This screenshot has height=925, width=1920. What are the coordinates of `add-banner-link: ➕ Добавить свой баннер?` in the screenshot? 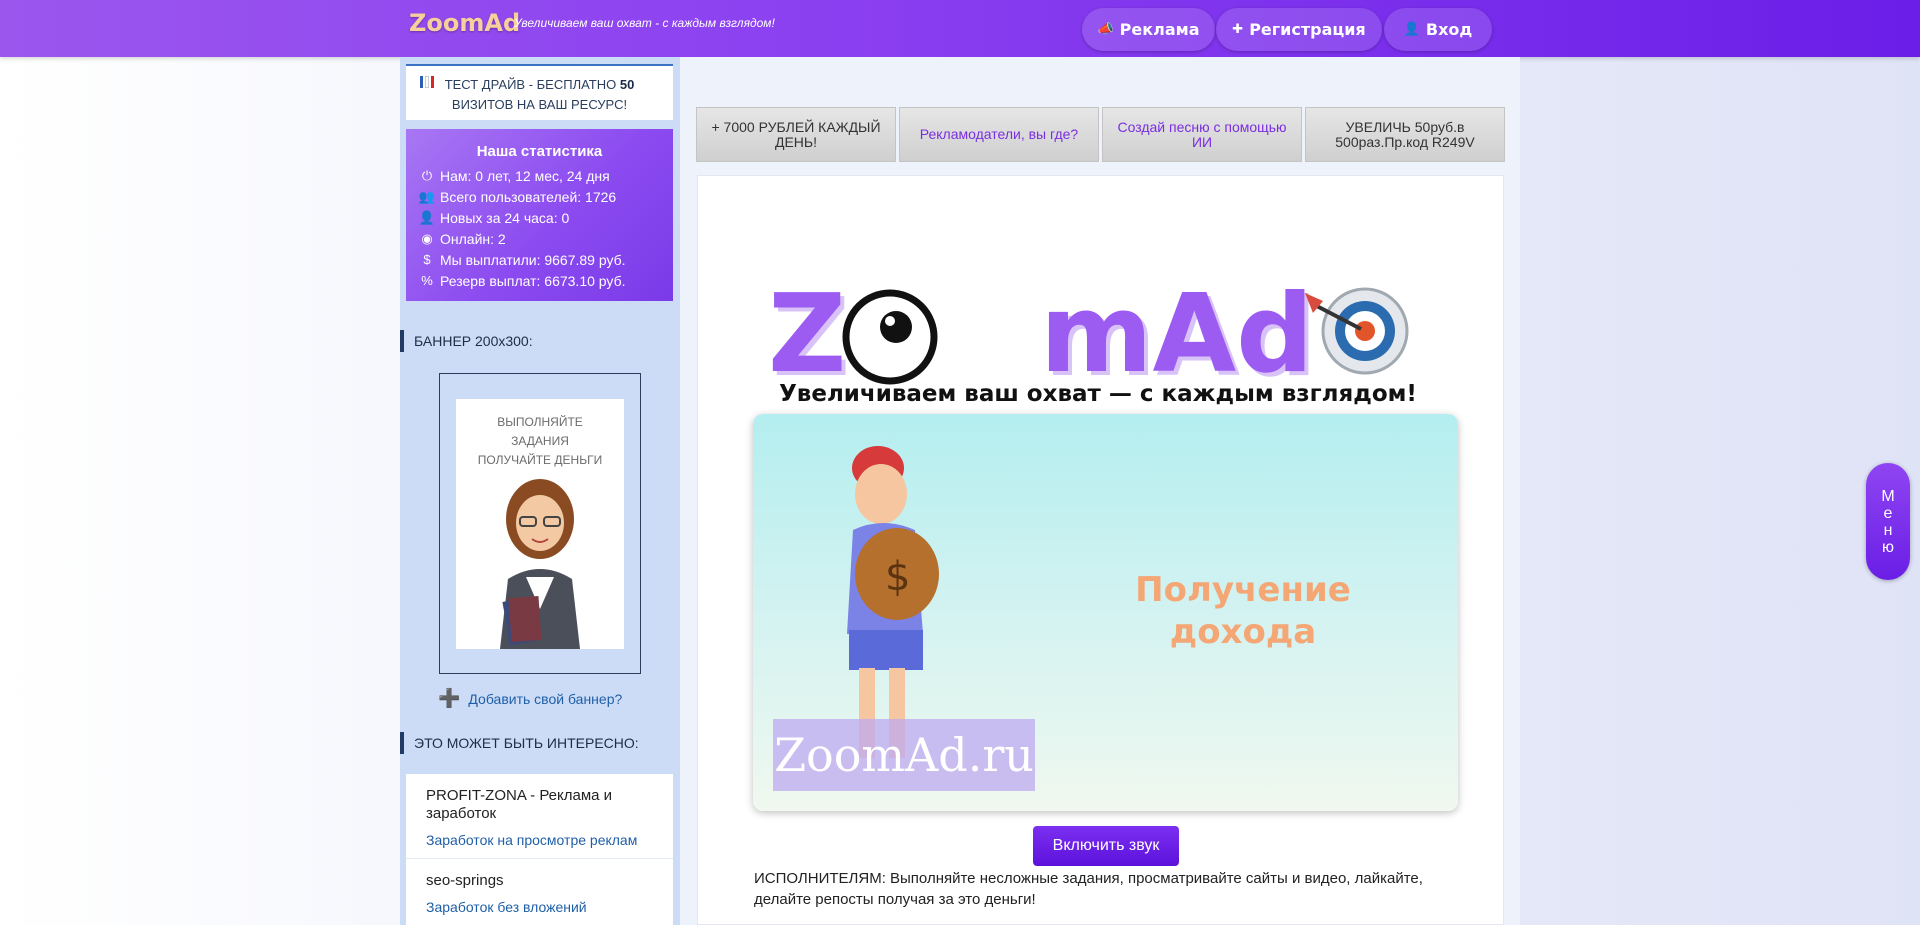 It's located at (530, 698).